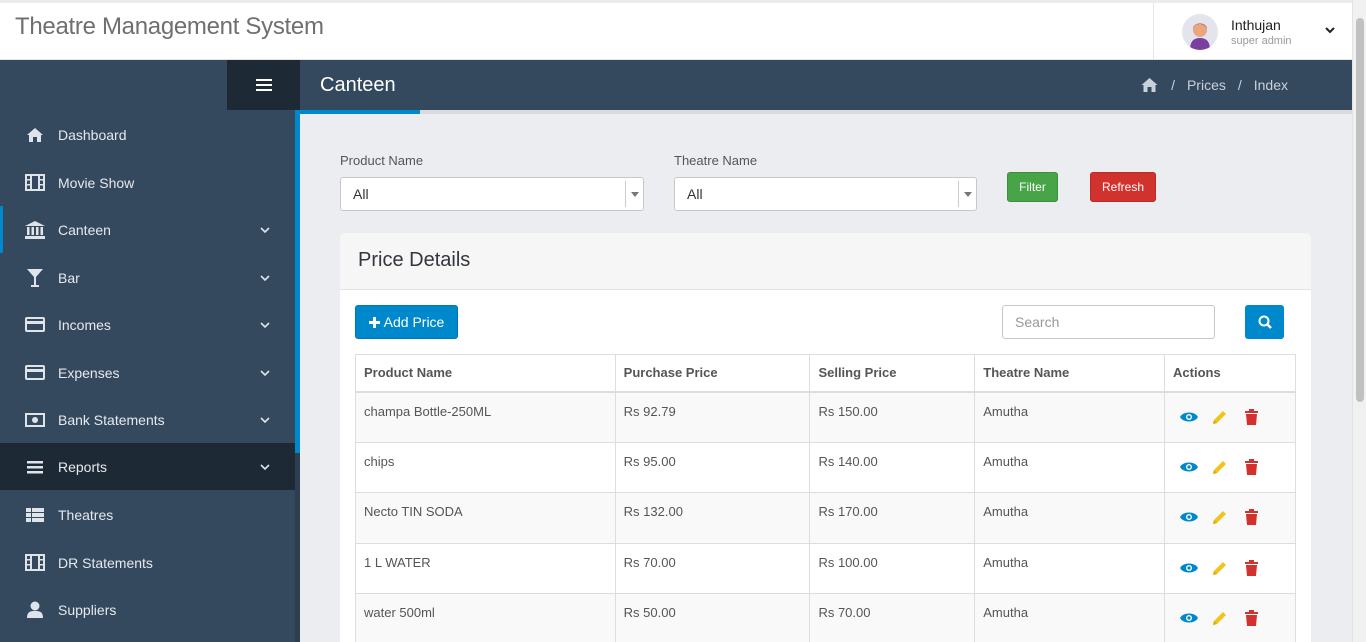 The height and width of the screenshot is (642, 1366). I want to click on panel-title: Price Details, so click(414, 260).